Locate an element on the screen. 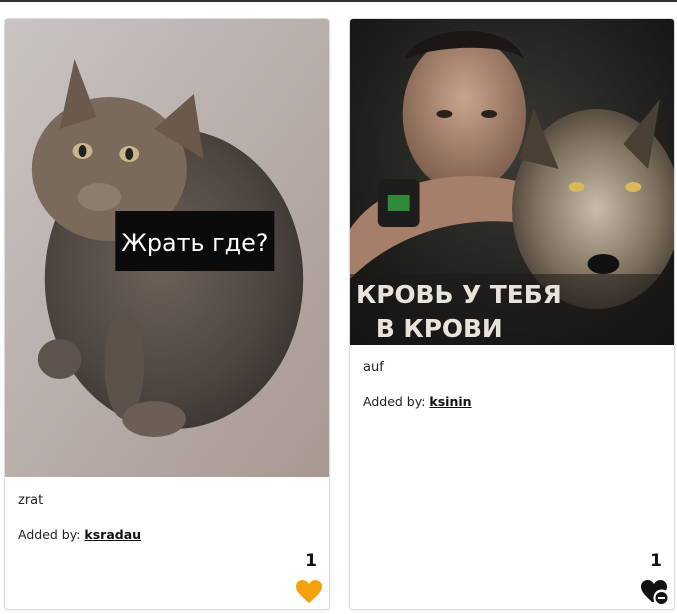 The image size is (677, 614). added-by-line: Added by: ksradau is located at coordinates (167, 534).